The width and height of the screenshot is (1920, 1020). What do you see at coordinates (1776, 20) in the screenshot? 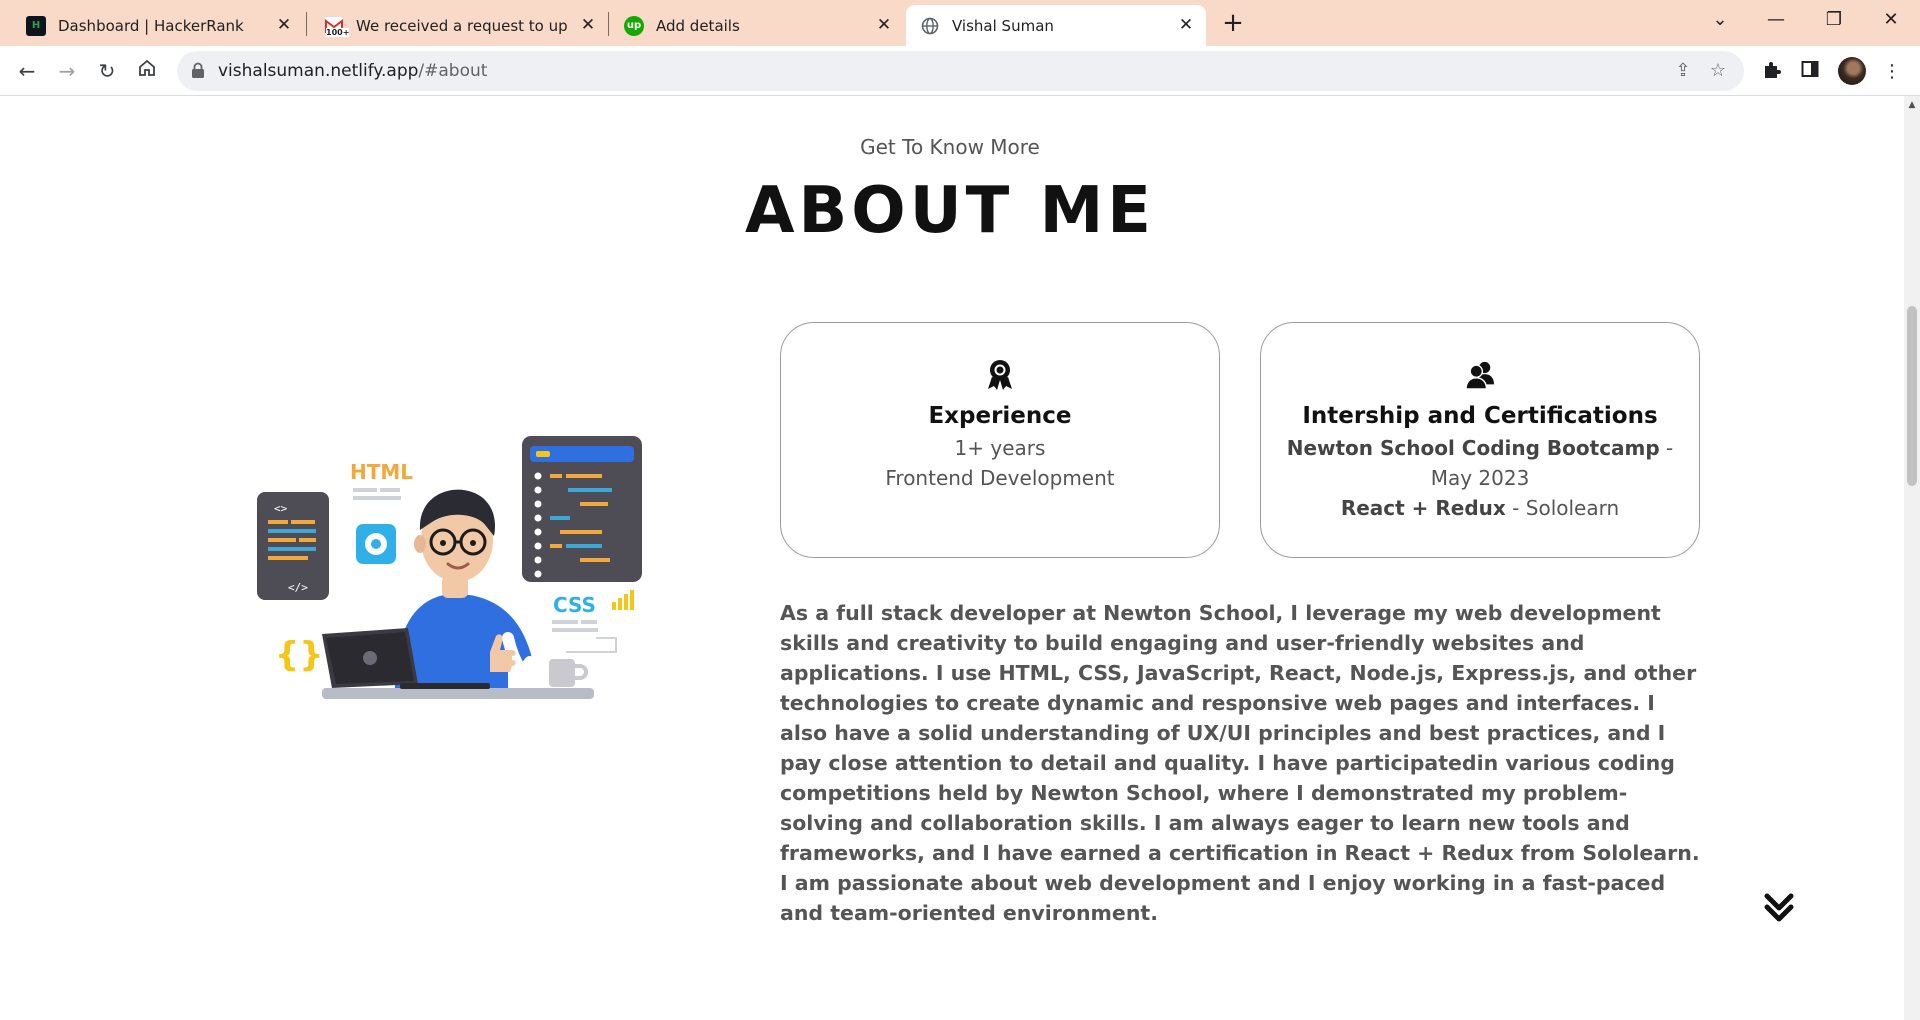
I see `minimize-button: —` at bounding box center [1776, 20].